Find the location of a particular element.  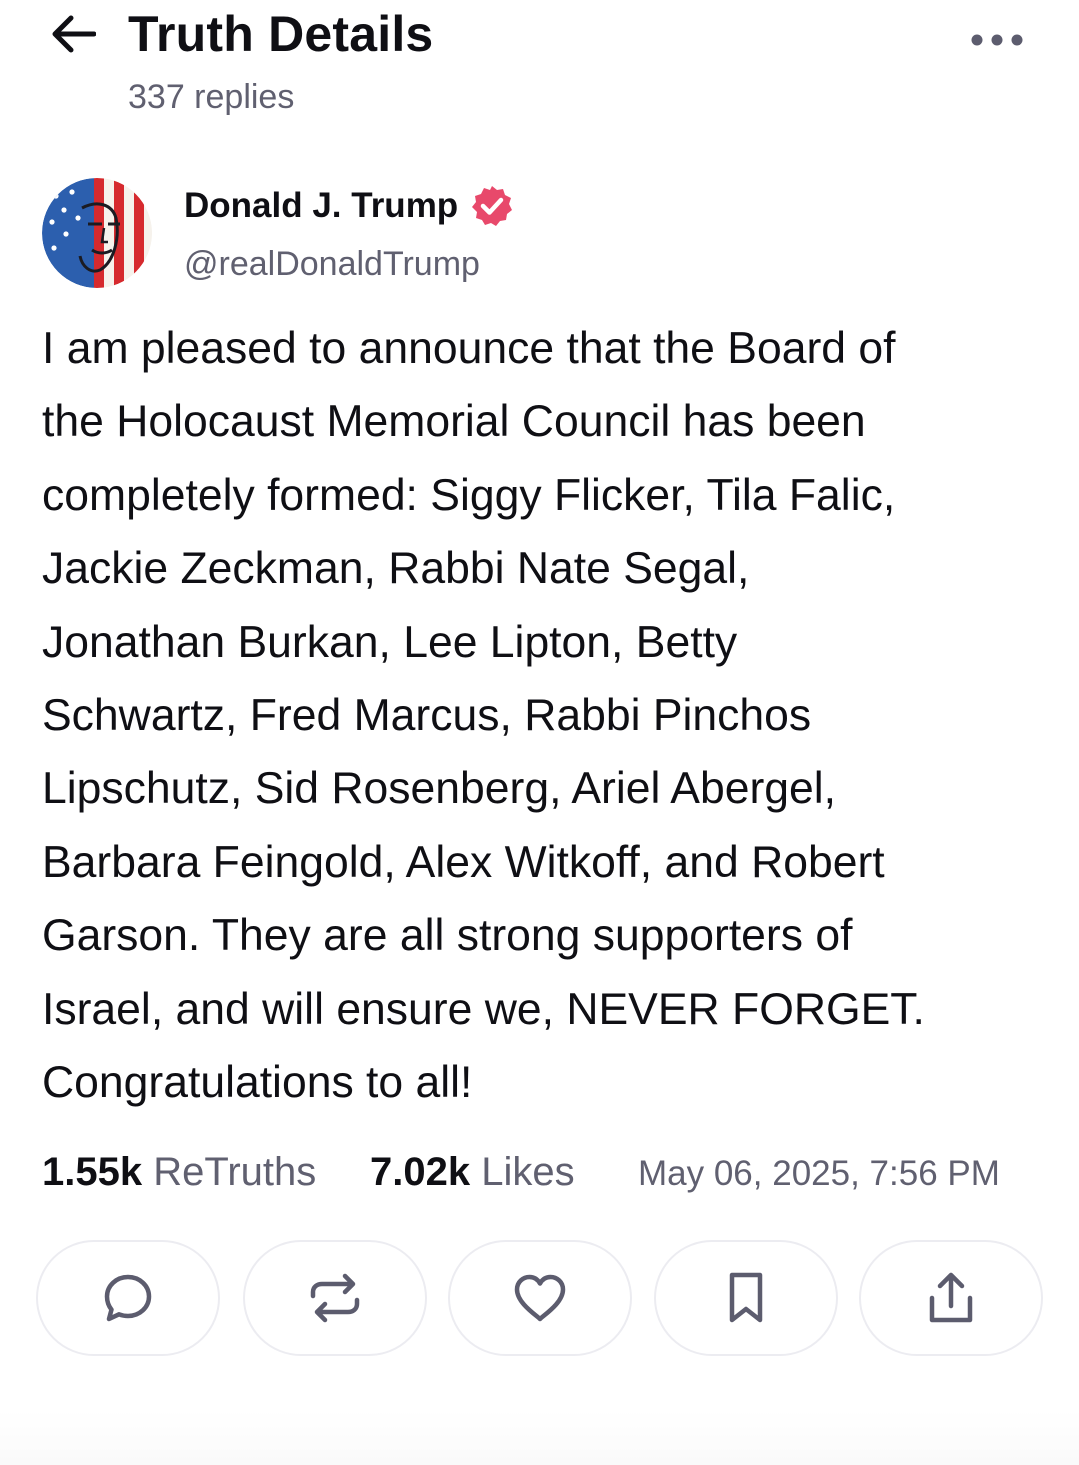

retruths-label: ReTruths is located at coordinates (235, 1172).